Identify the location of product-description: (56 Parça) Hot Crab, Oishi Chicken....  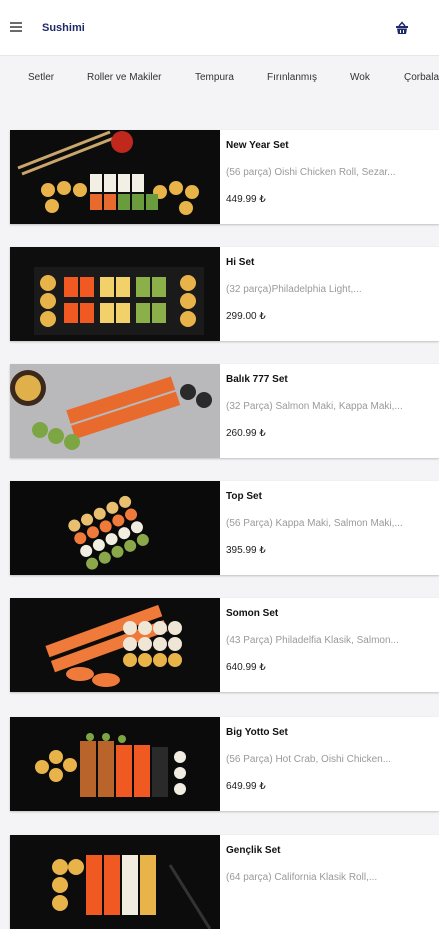
(309, 759).